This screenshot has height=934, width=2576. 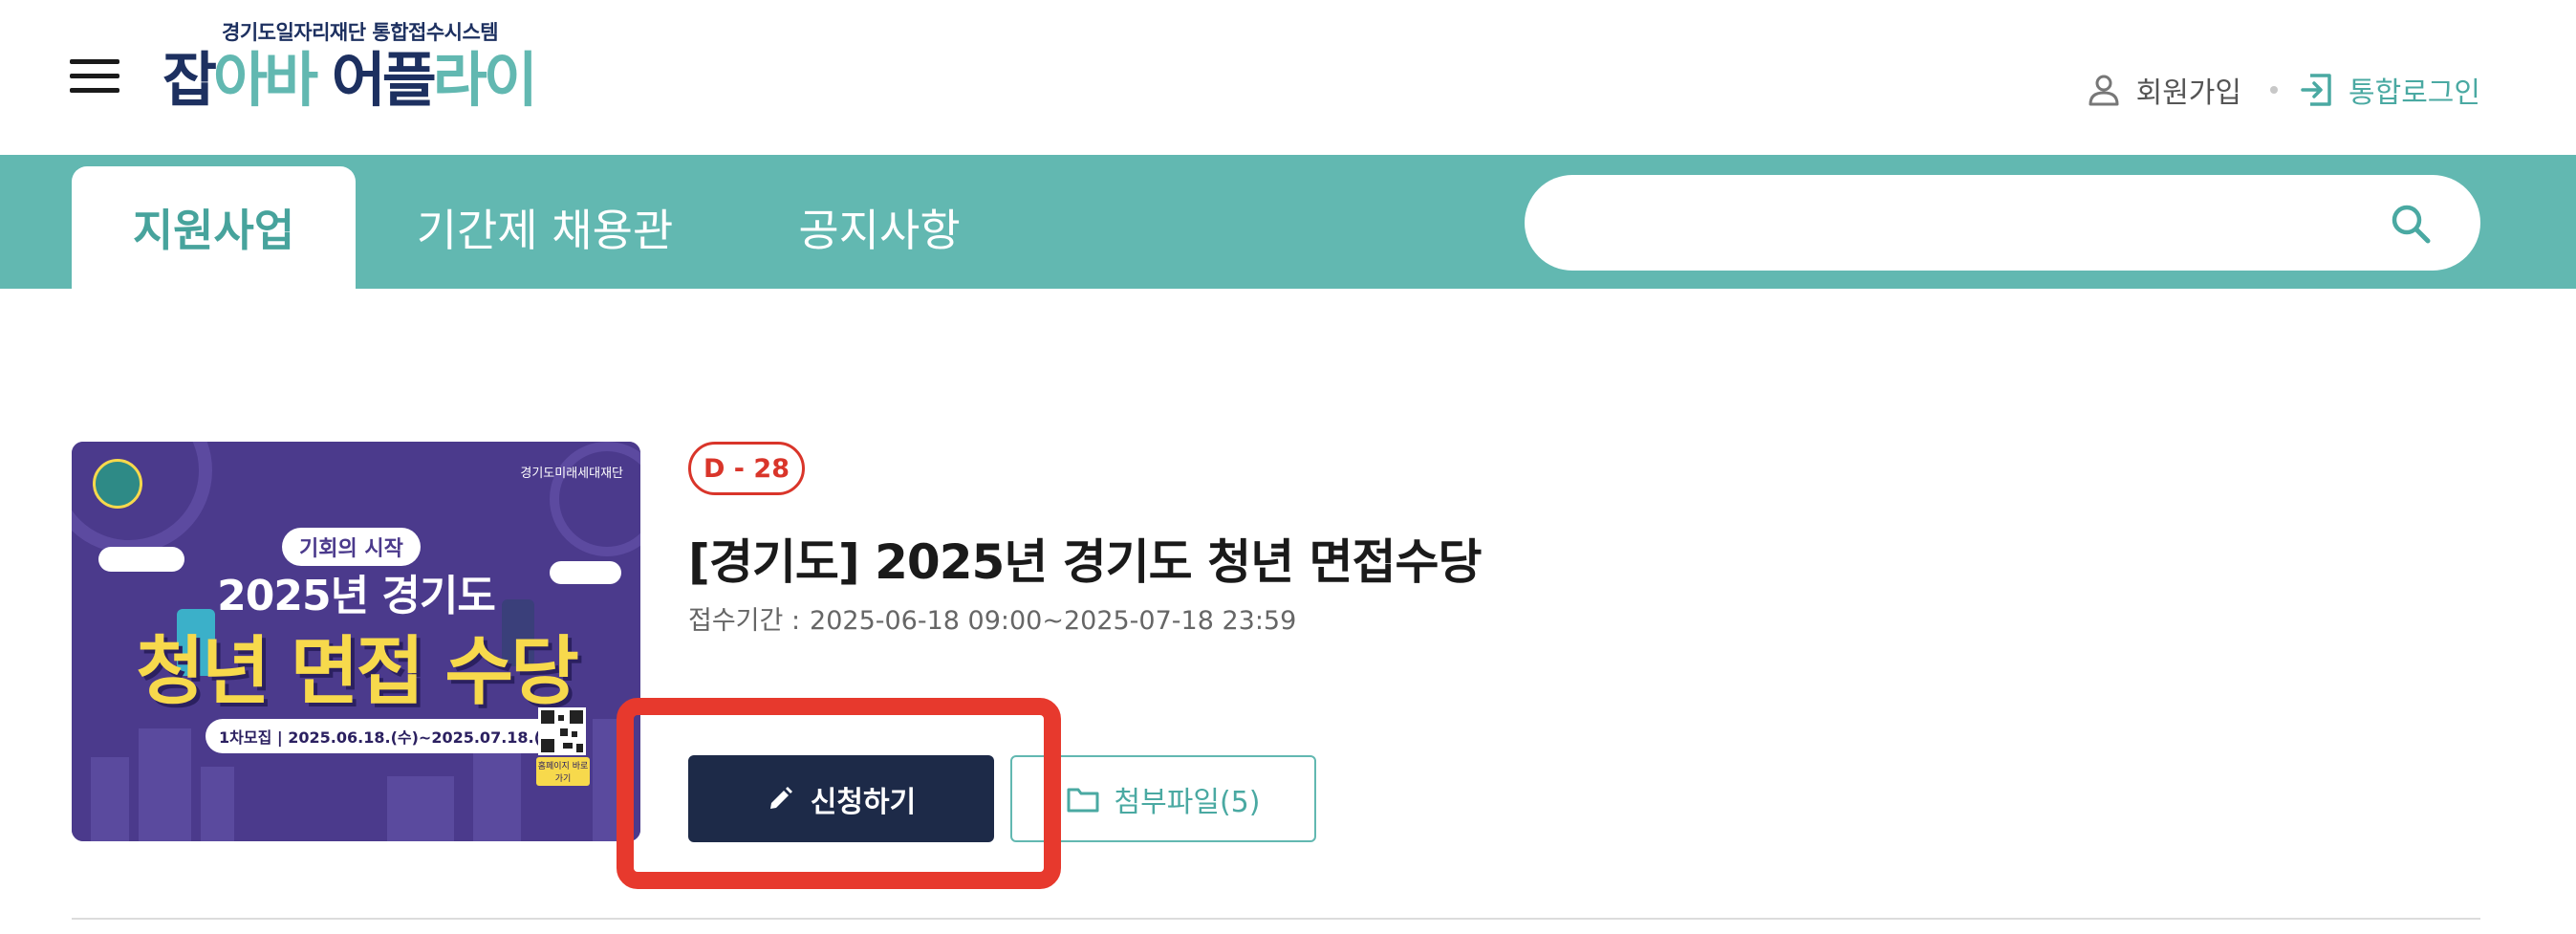 What do you see at coordinates (544, 227) in the screenshot?
I see `tab-fixed-term-jobs: 기간제 채용관` at bounding box center [544, 227].